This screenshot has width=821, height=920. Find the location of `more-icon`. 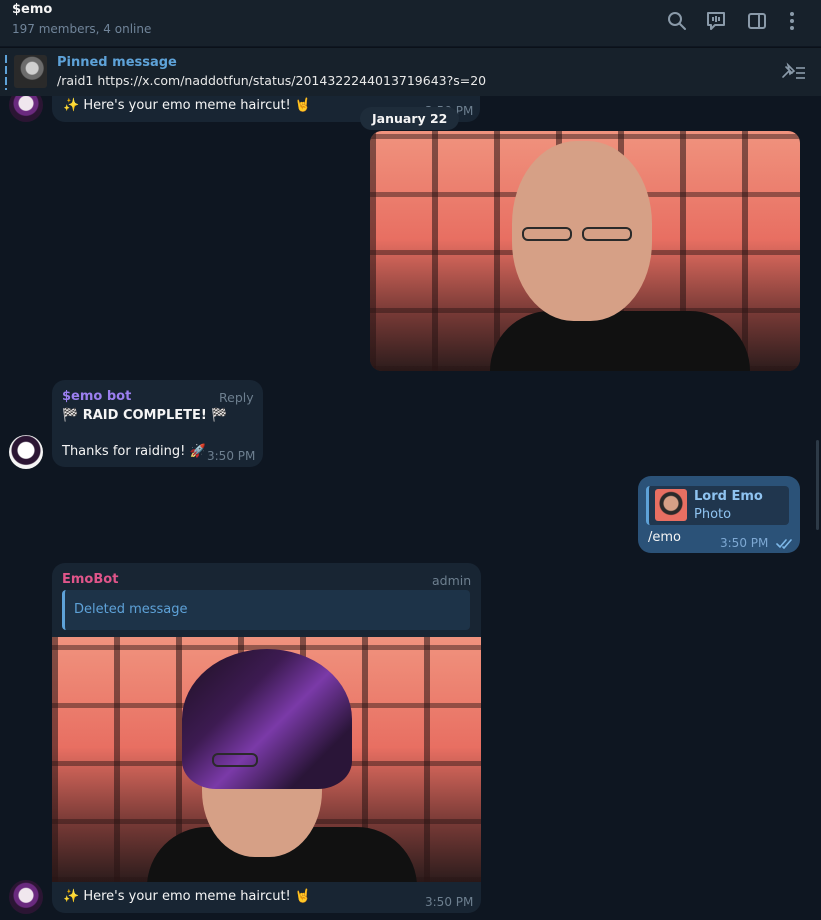

more-icon is located at coordinates (792, 21).